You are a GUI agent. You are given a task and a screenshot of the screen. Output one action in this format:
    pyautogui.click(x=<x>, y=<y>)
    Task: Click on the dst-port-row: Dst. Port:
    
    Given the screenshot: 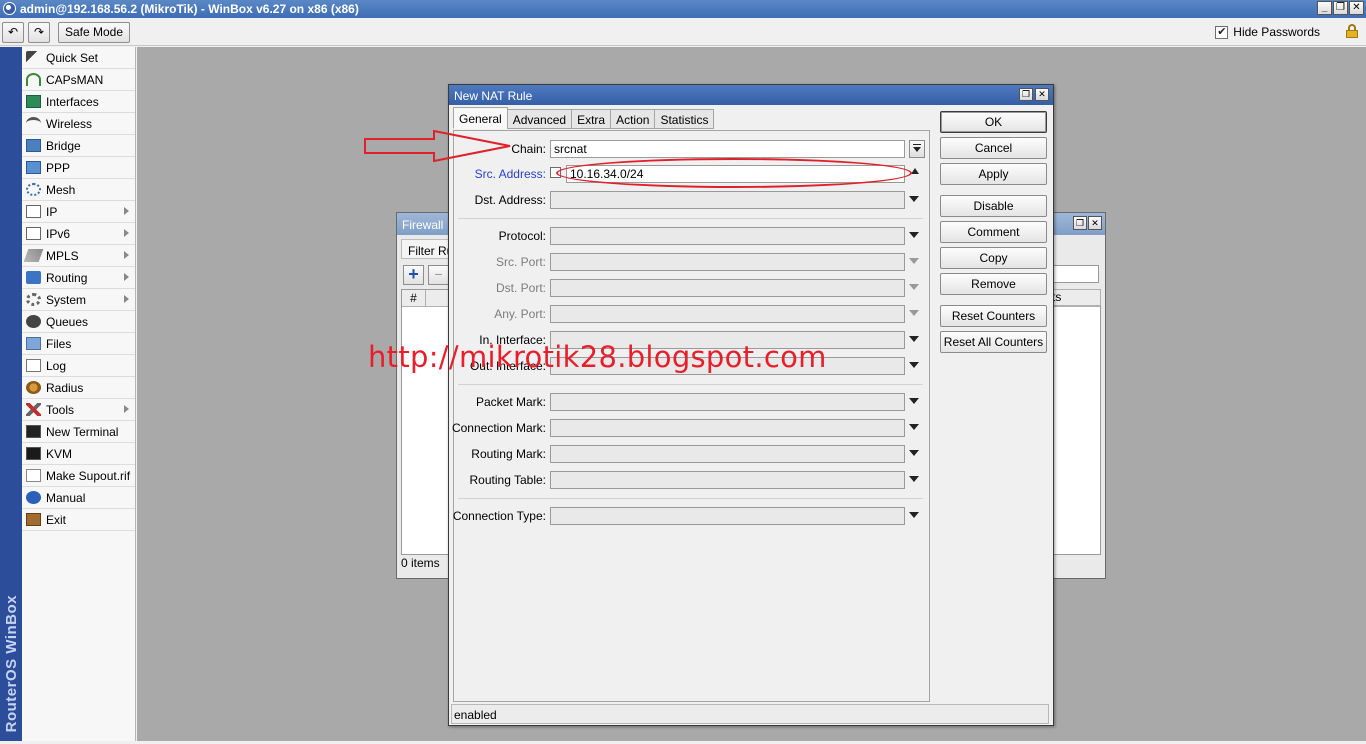 What is the action you would take?
    pyautogui.click(x=692, y=288)
    